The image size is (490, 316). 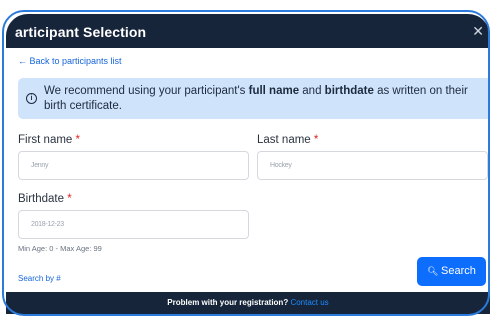 What do you see at coordinates (309, 302) in the screenshot?
I see `contact-us-link: Contact us` at bounding box center [309, 302].